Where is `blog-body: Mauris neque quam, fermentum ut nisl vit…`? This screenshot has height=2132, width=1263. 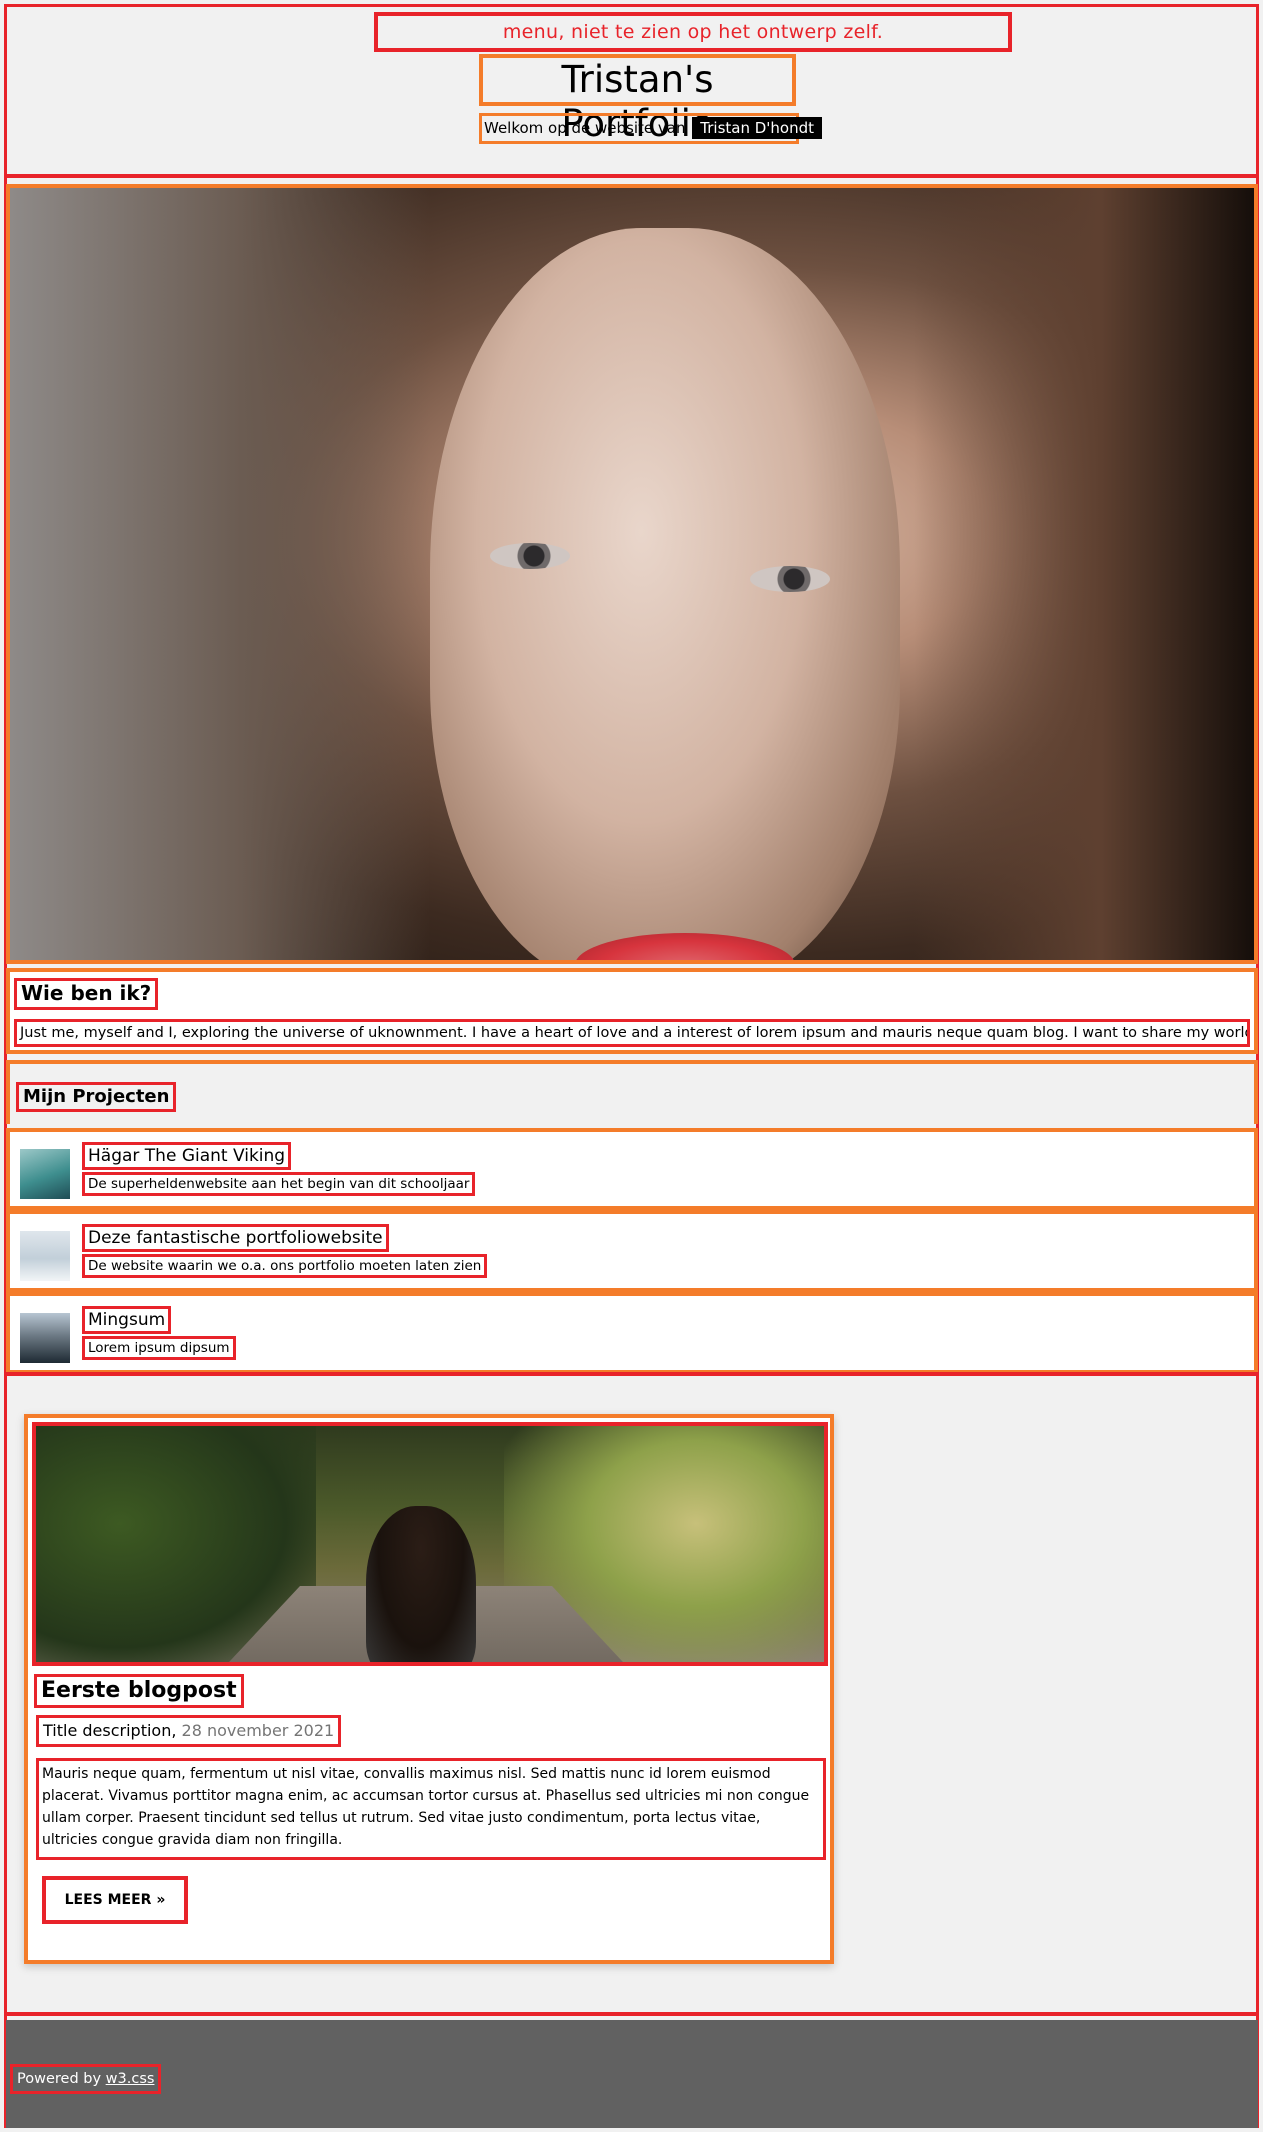
blog-body: Mauris neque quam, fermentum ut nisl vit… is located at coordinates (431, 1809).